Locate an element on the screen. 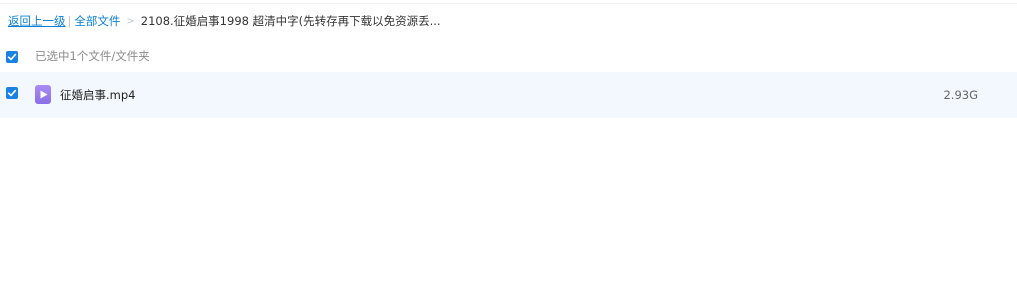 The height and width of the screenshot is (292, 1017). back-link: 返回上一级 is located at coordinates (37, 21).